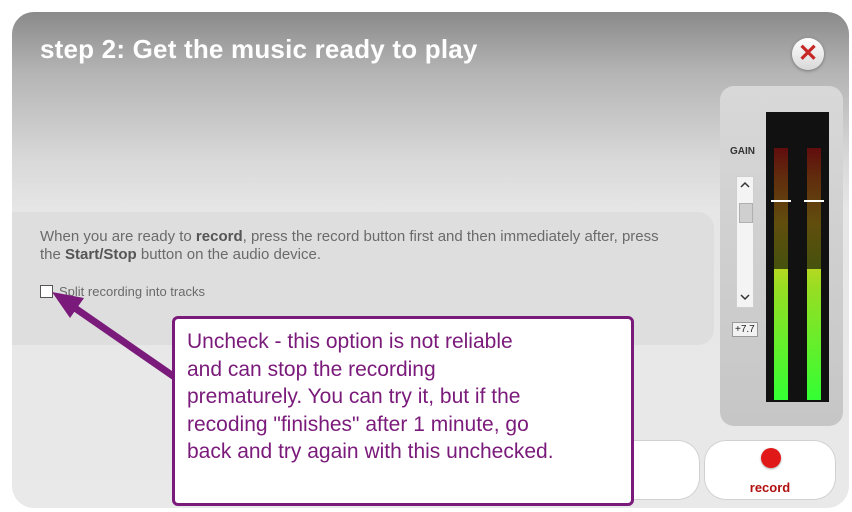  I want to click on gain-up-icon, so click(745, 186).